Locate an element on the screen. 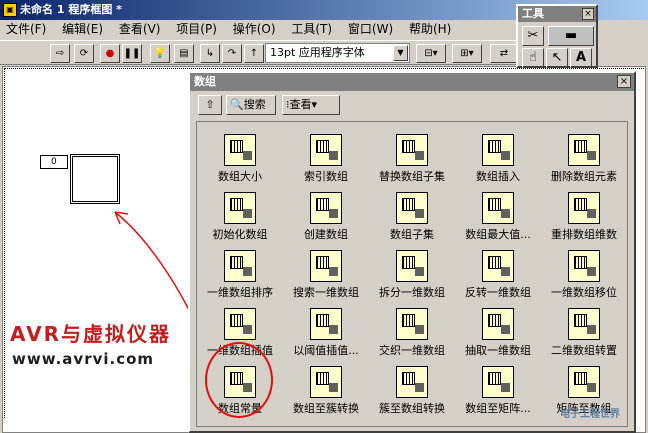 This screenshot has width=648, height=433. palette-item-label: 抽取一维数组 is located at coordinates (498, 350).